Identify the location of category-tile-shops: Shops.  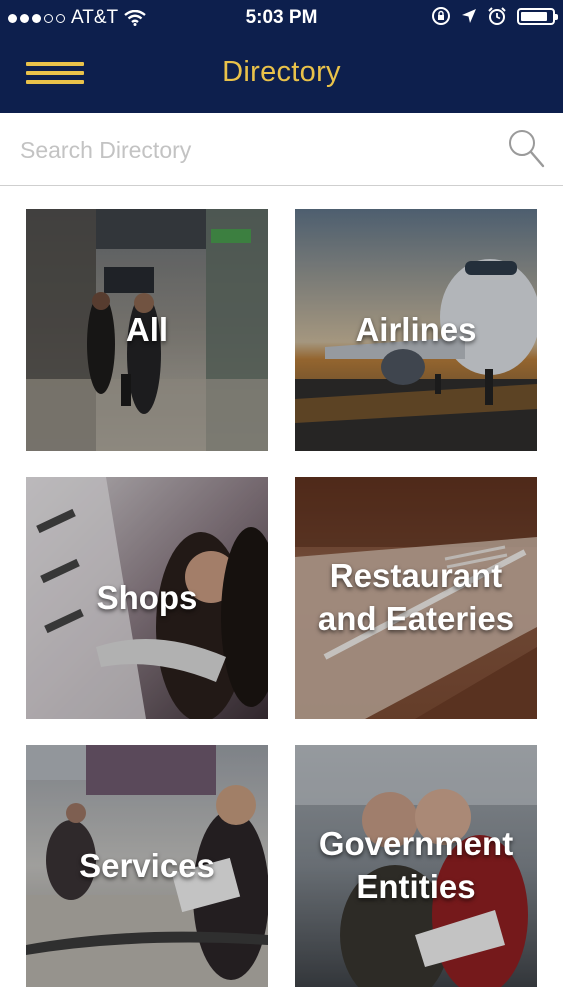
(147, 598).